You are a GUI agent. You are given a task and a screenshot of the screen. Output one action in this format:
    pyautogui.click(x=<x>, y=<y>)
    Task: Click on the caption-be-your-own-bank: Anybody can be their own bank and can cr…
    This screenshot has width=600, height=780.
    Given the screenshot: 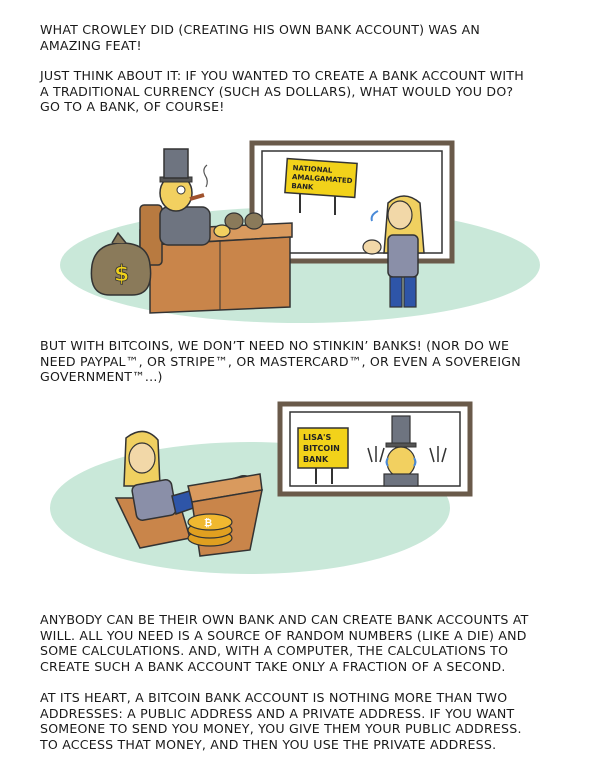 What is the action you would take?
    pyautogui.click(x=284, y=643)
    